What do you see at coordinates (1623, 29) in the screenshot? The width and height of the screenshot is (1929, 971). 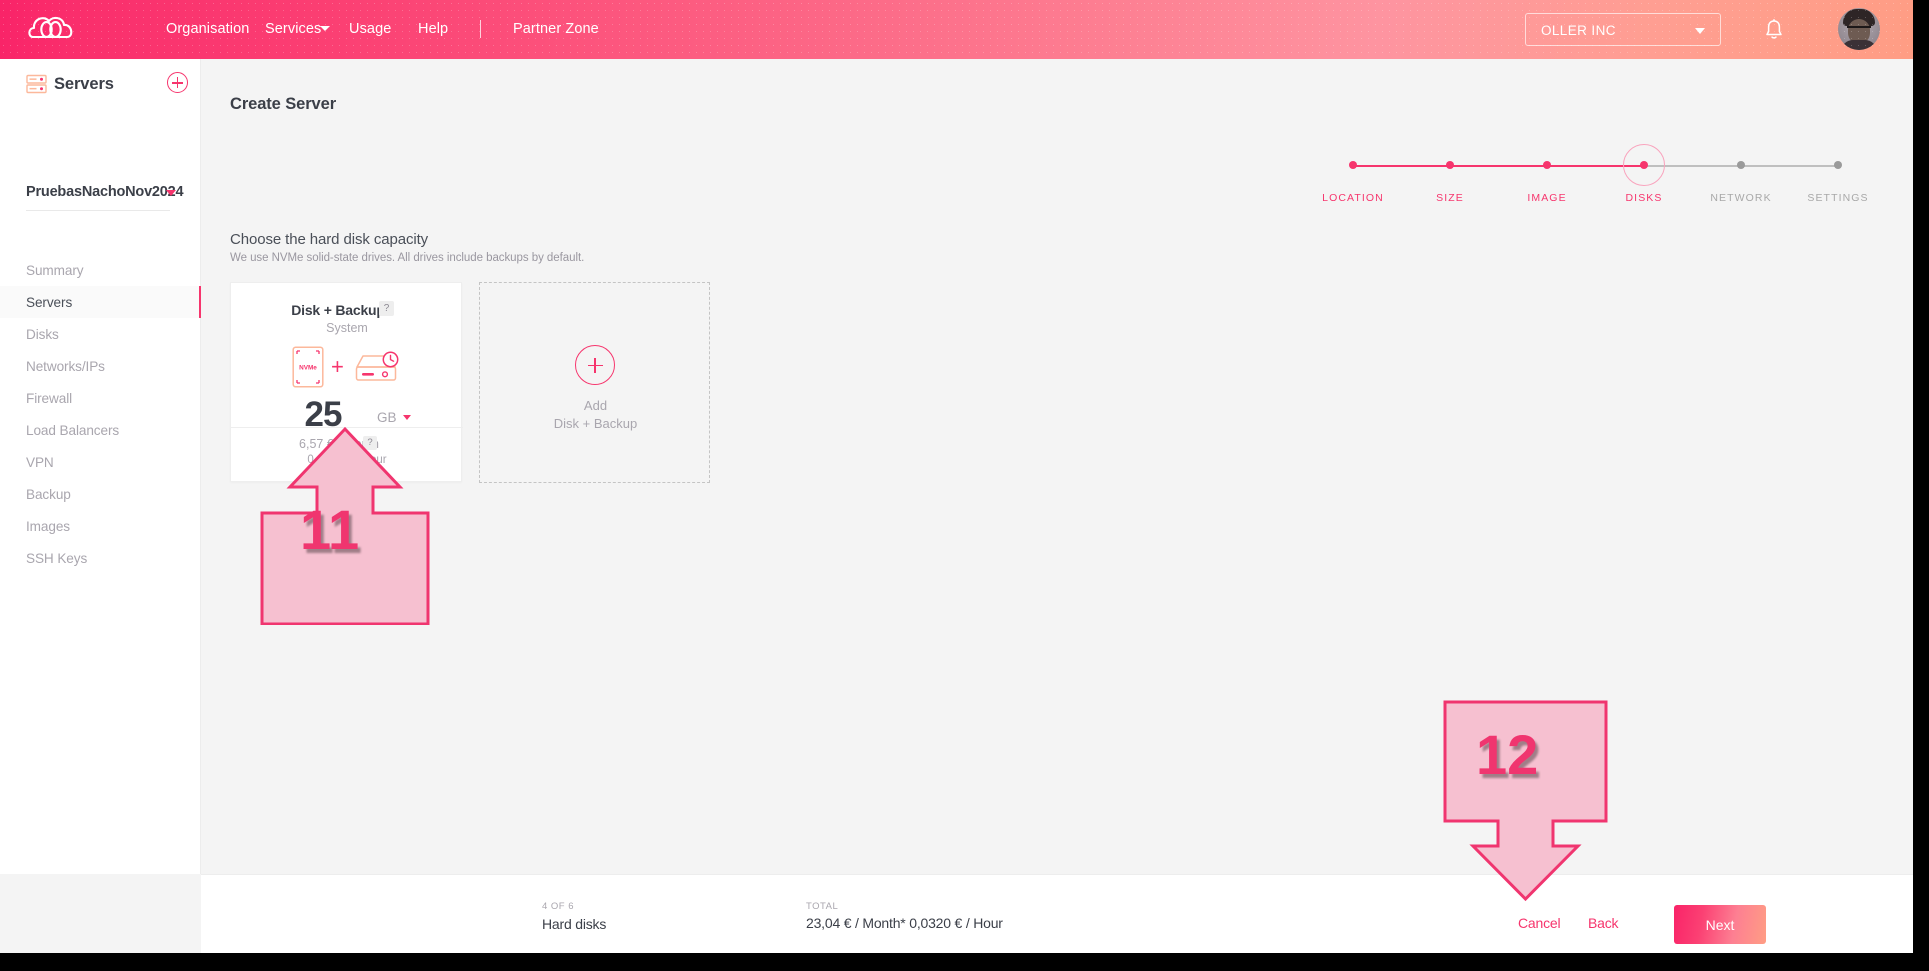 I see `organisation-selector: OLLER INC` at bounding box center [1623, 29].